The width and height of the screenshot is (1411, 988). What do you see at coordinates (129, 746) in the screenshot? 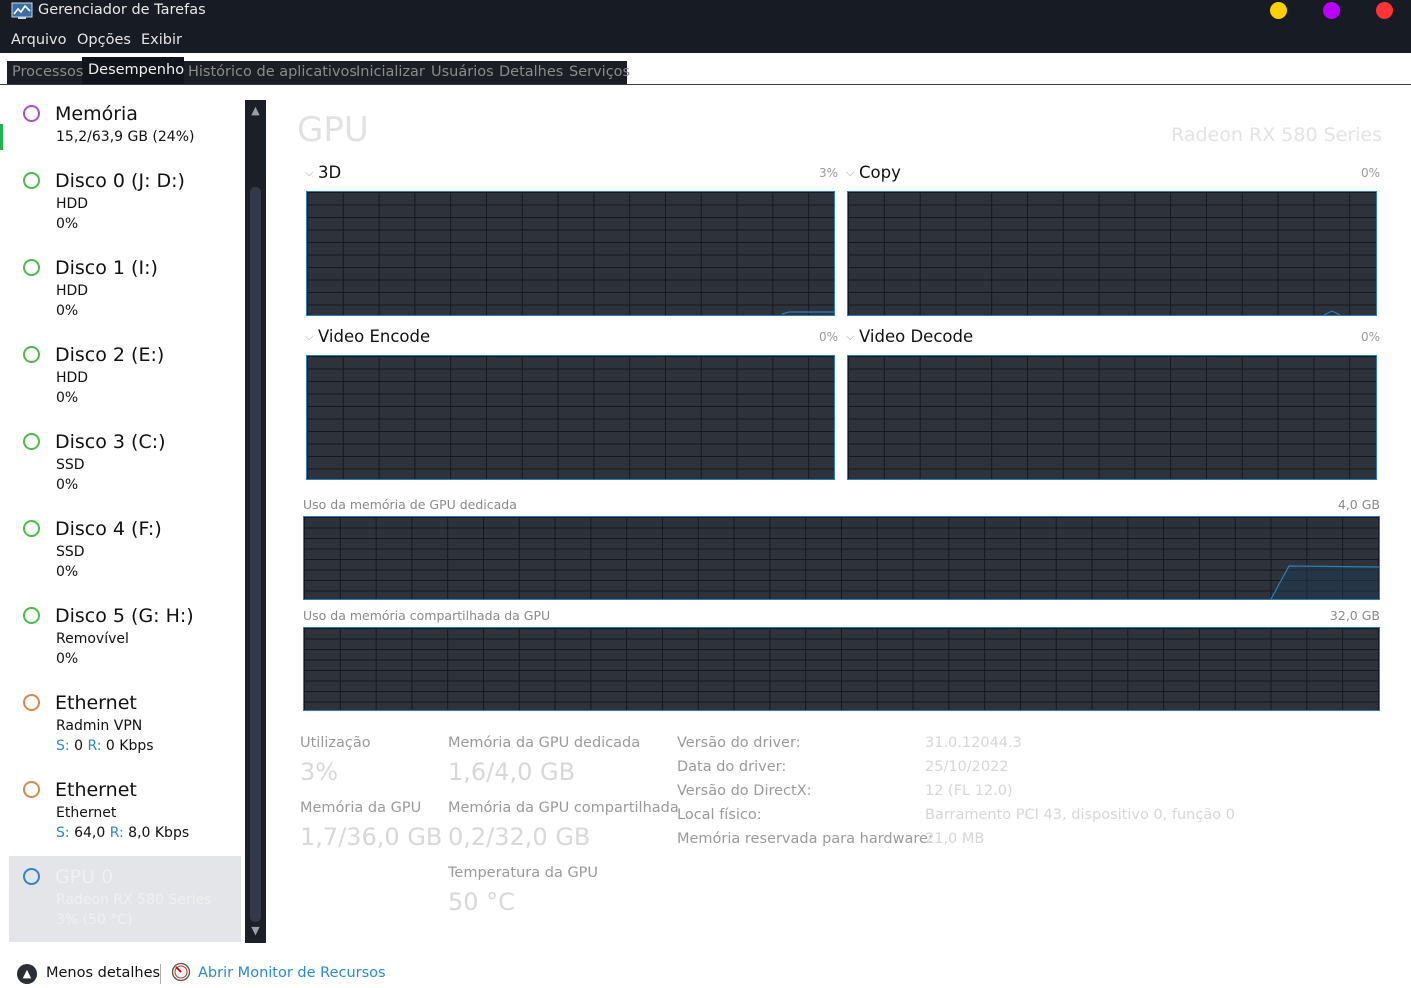
I see `receive-value: 0 Kbps` at bounding box center [129, 746].